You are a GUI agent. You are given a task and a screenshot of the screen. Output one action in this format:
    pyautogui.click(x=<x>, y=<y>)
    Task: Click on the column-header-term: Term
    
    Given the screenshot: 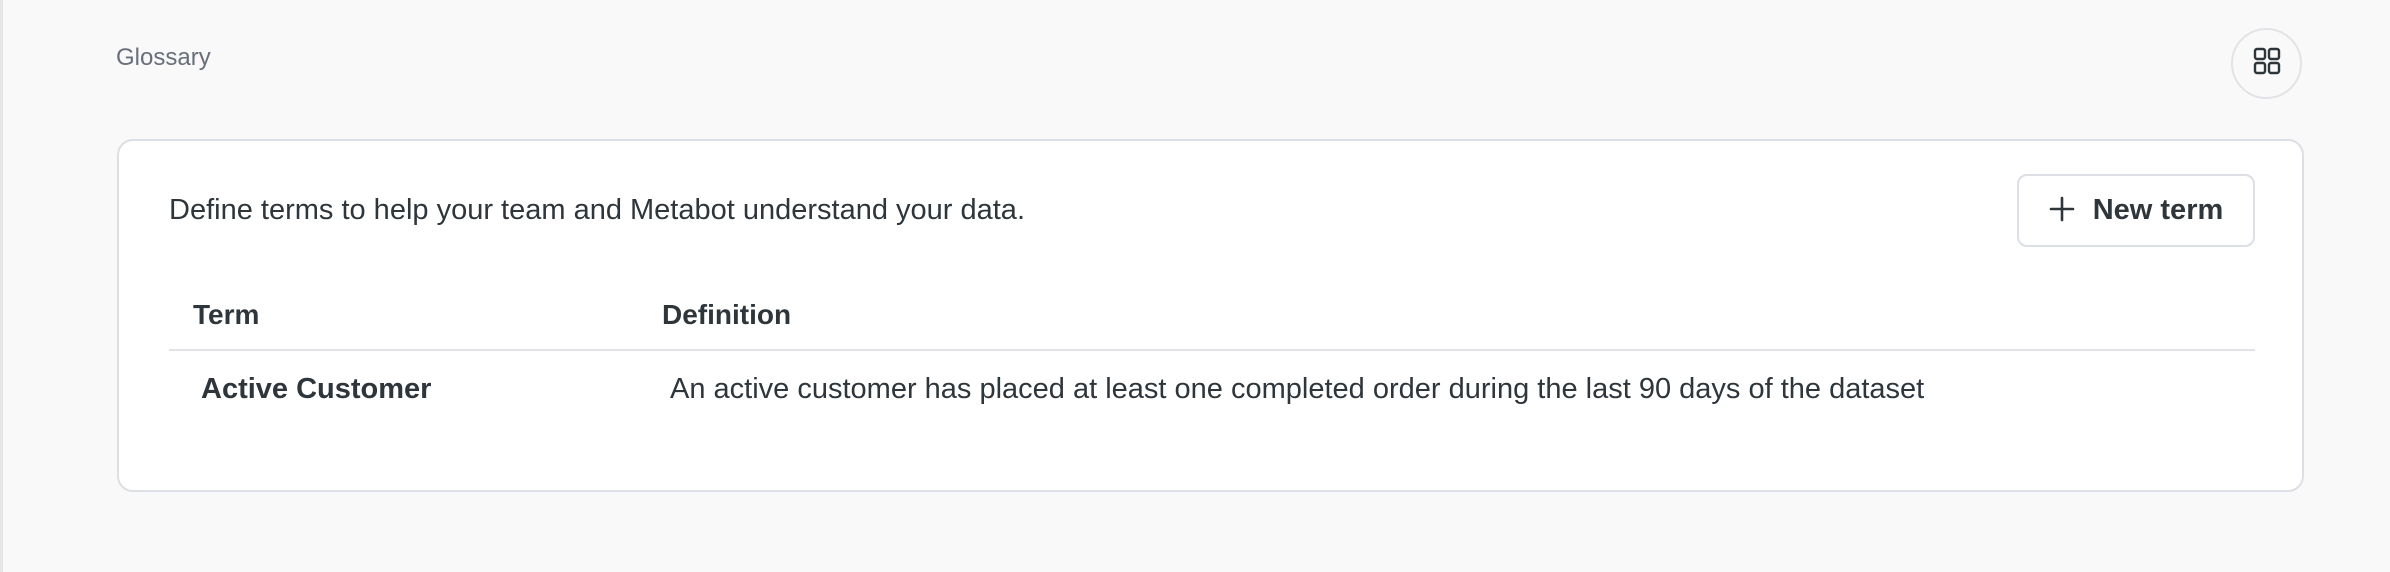 What is the action you would take?
    pyautogui.click(x=226, y=315)
    